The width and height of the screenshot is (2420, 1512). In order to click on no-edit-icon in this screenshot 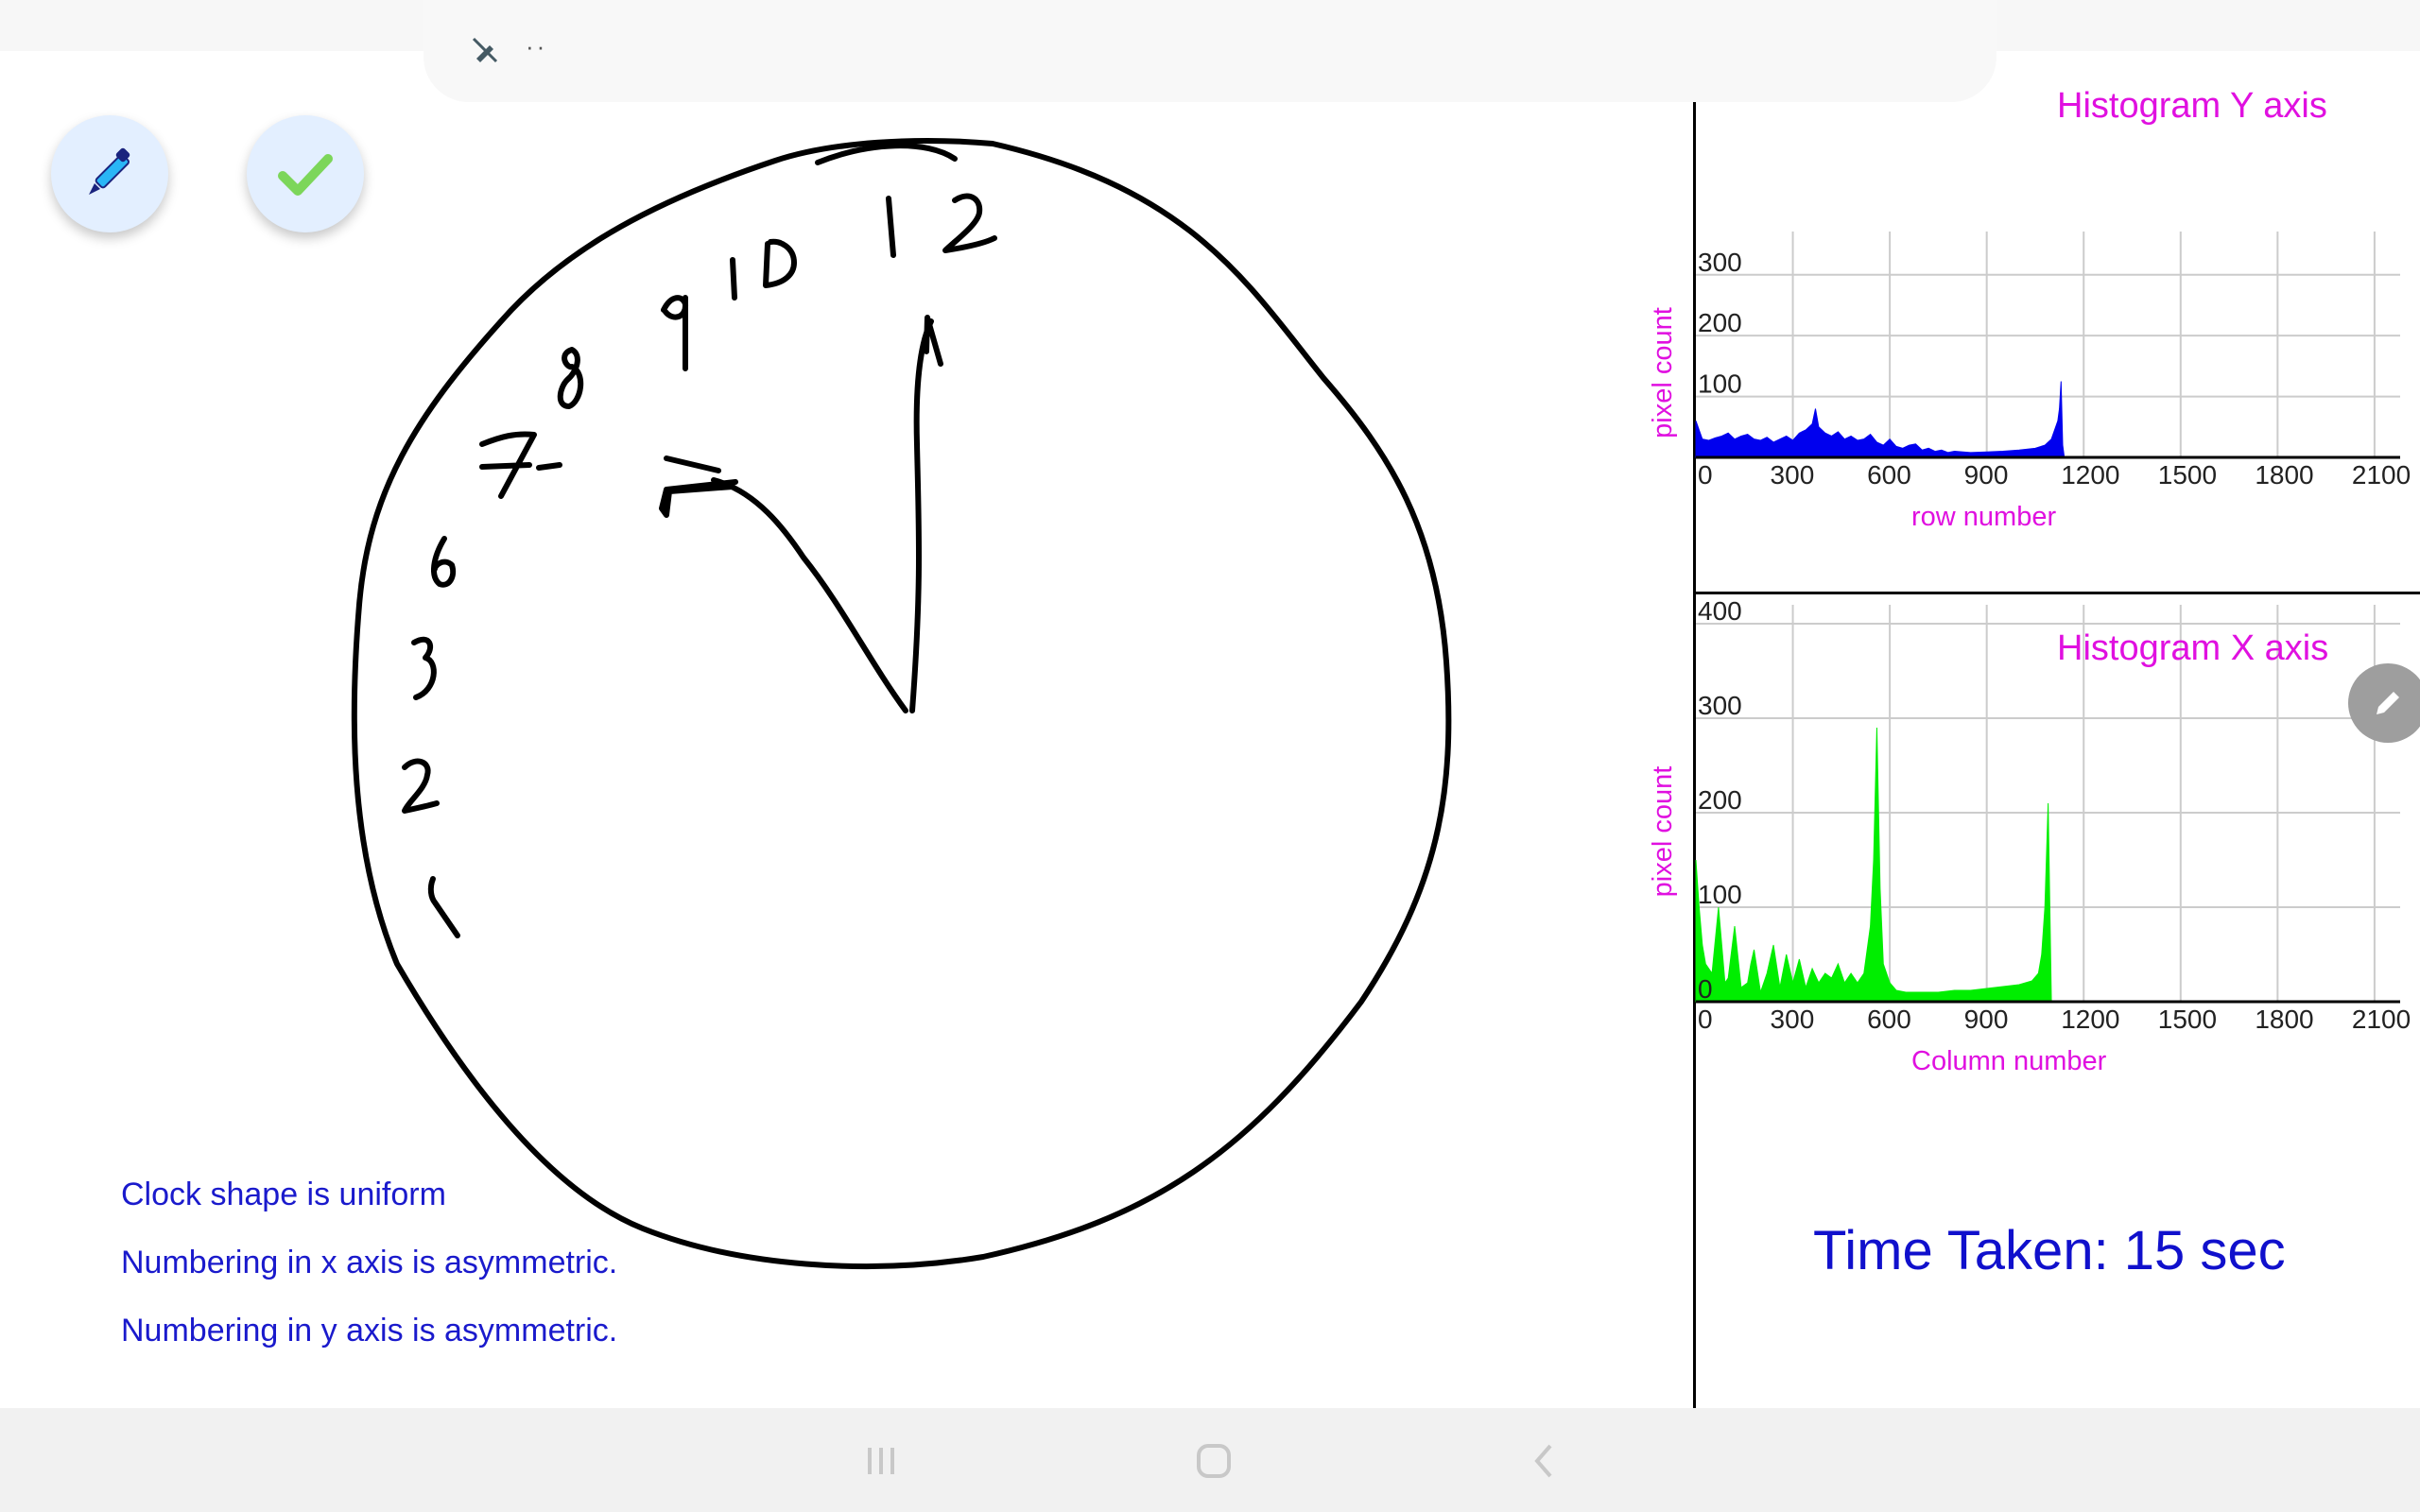, I will do `click(485, 50)`.